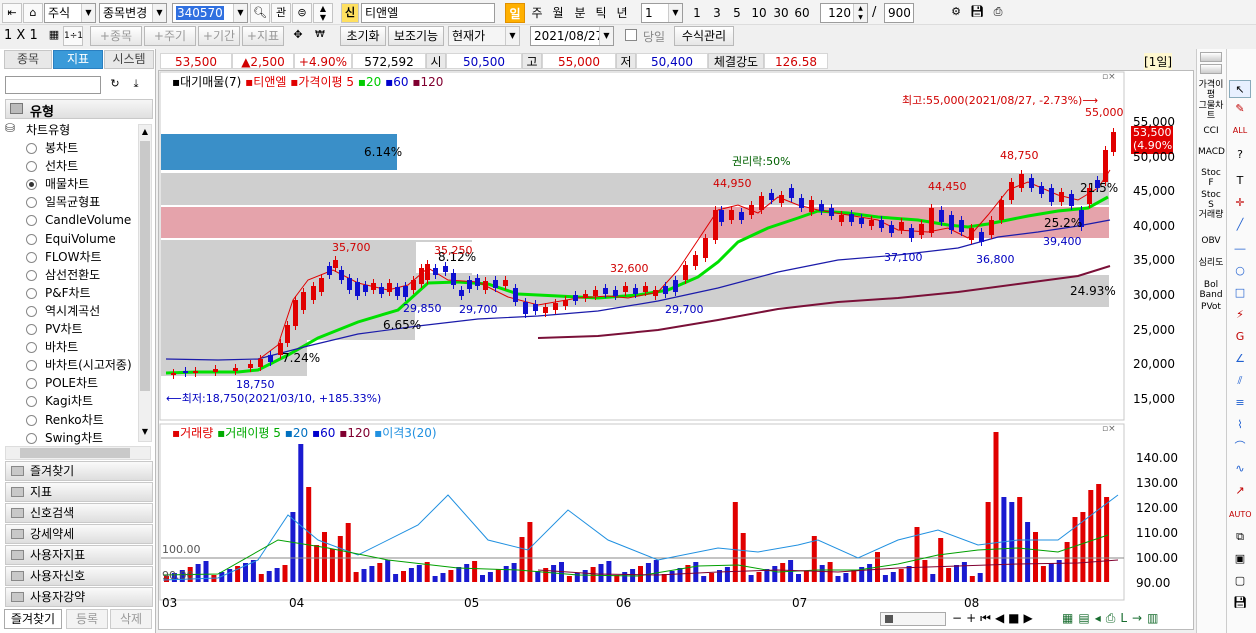 Image resolution: width=1256 pixels, height=633 pixels. I want to click on register-button: 등록, so click(87, 619).